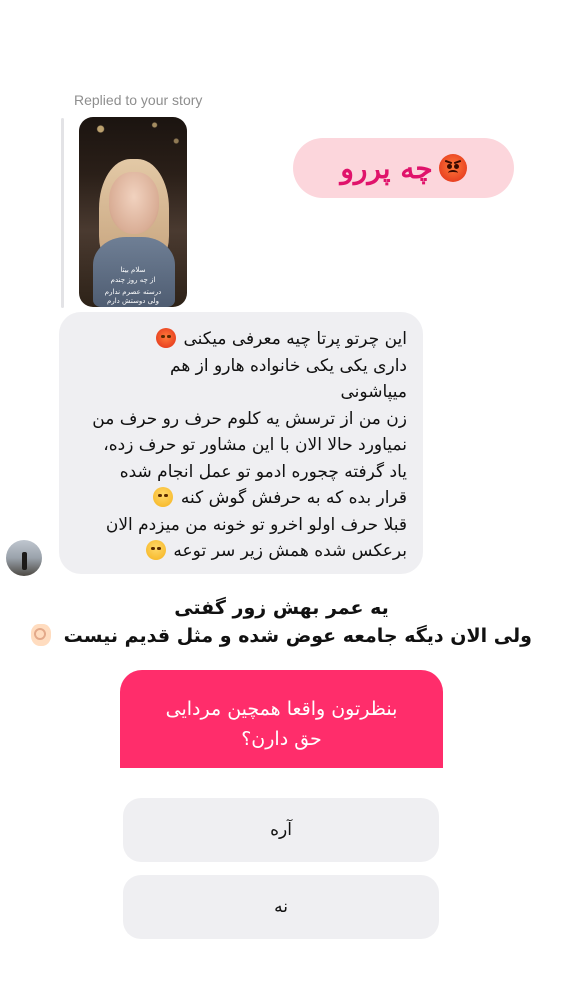  I want to click on message-line: برعکس شده همش زیر سر توعه, so click(241, 551).